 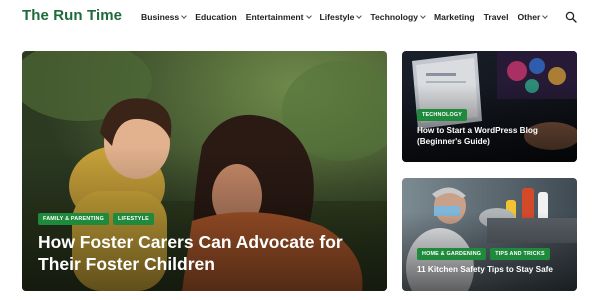 What do you see at coordinates (133, 219) in the screenshot?
I see `tag-lifestyle: LIFESTYLE` at bounding box center [133, 219].